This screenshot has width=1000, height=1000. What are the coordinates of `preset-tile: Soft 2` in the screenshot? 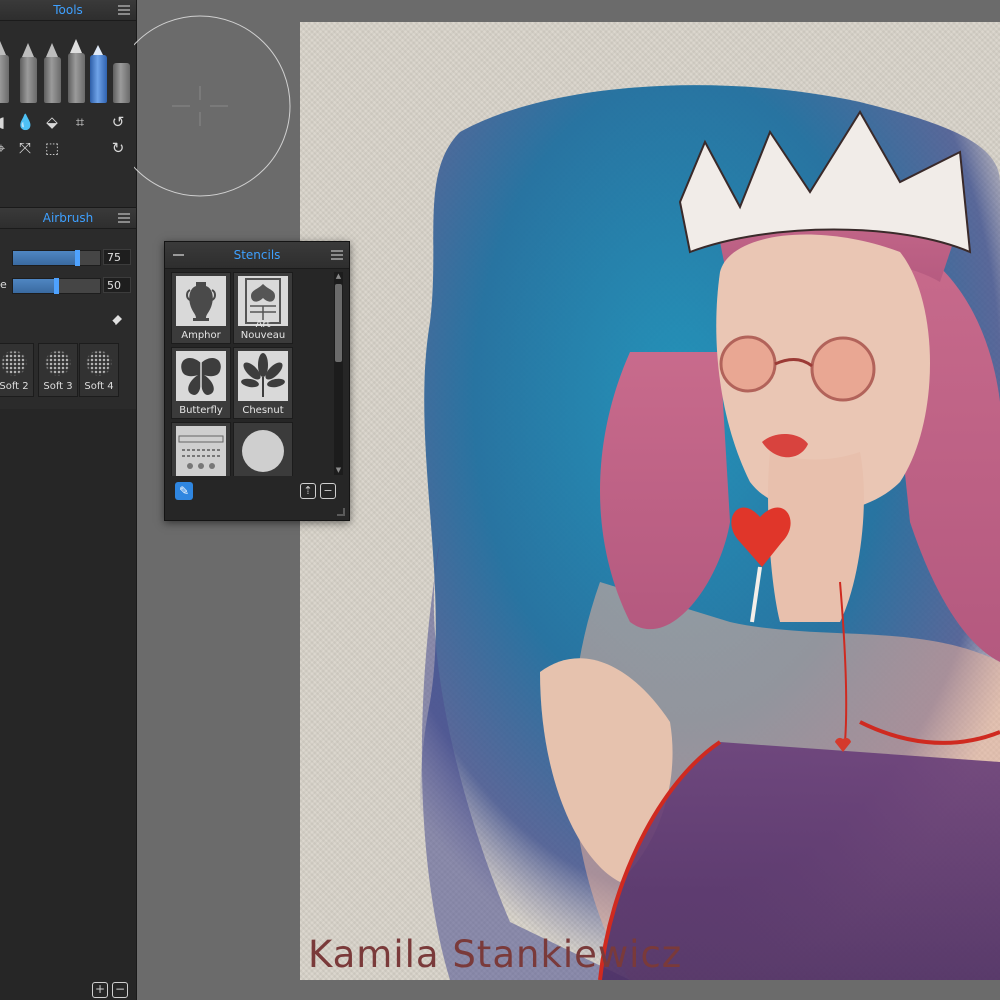 It's located at (17, 370).